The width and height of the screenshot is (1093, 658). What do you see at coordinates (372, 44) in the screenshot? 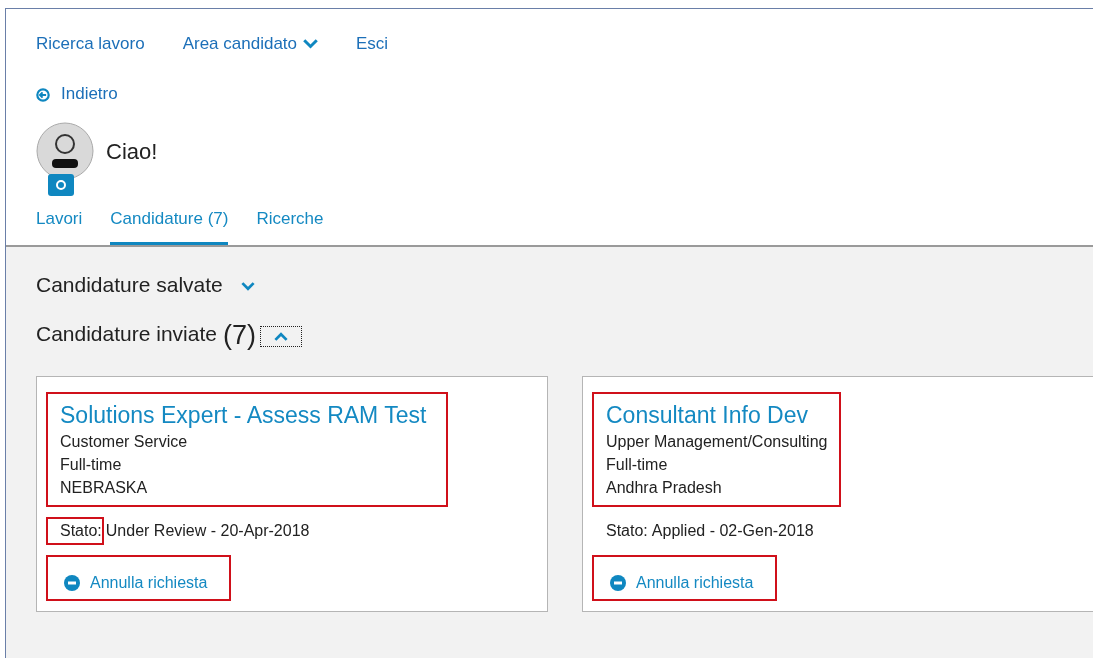
I see `nav-link: Esci` at bounding box center [372, 44].